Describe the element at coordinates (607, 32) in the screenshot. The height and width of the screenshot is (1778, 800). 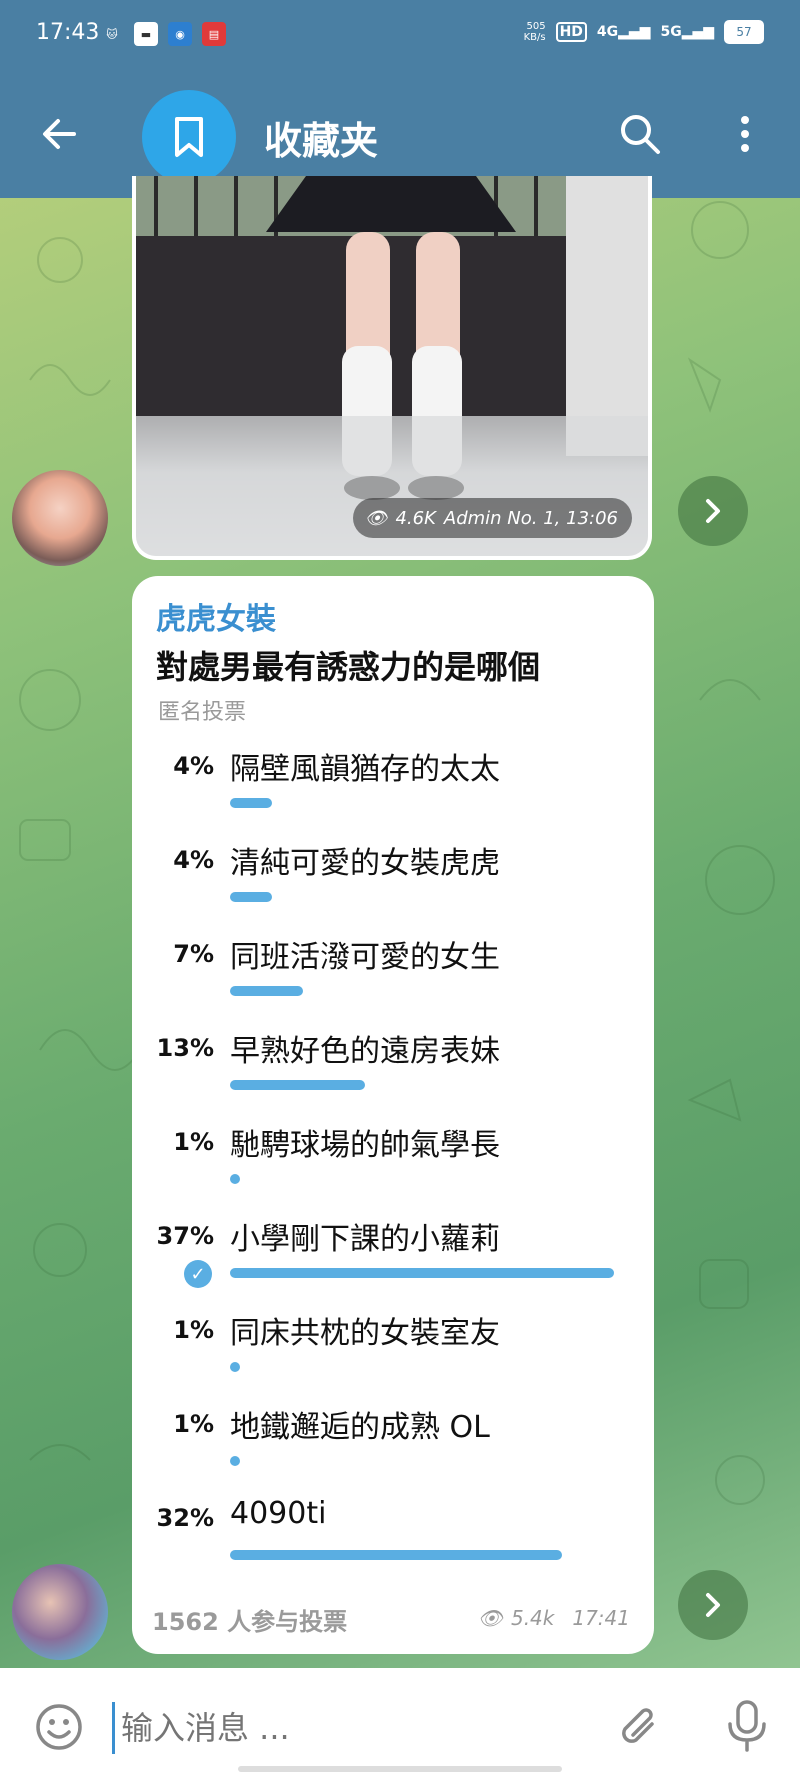
I see `4g-label: 4G` at that location.